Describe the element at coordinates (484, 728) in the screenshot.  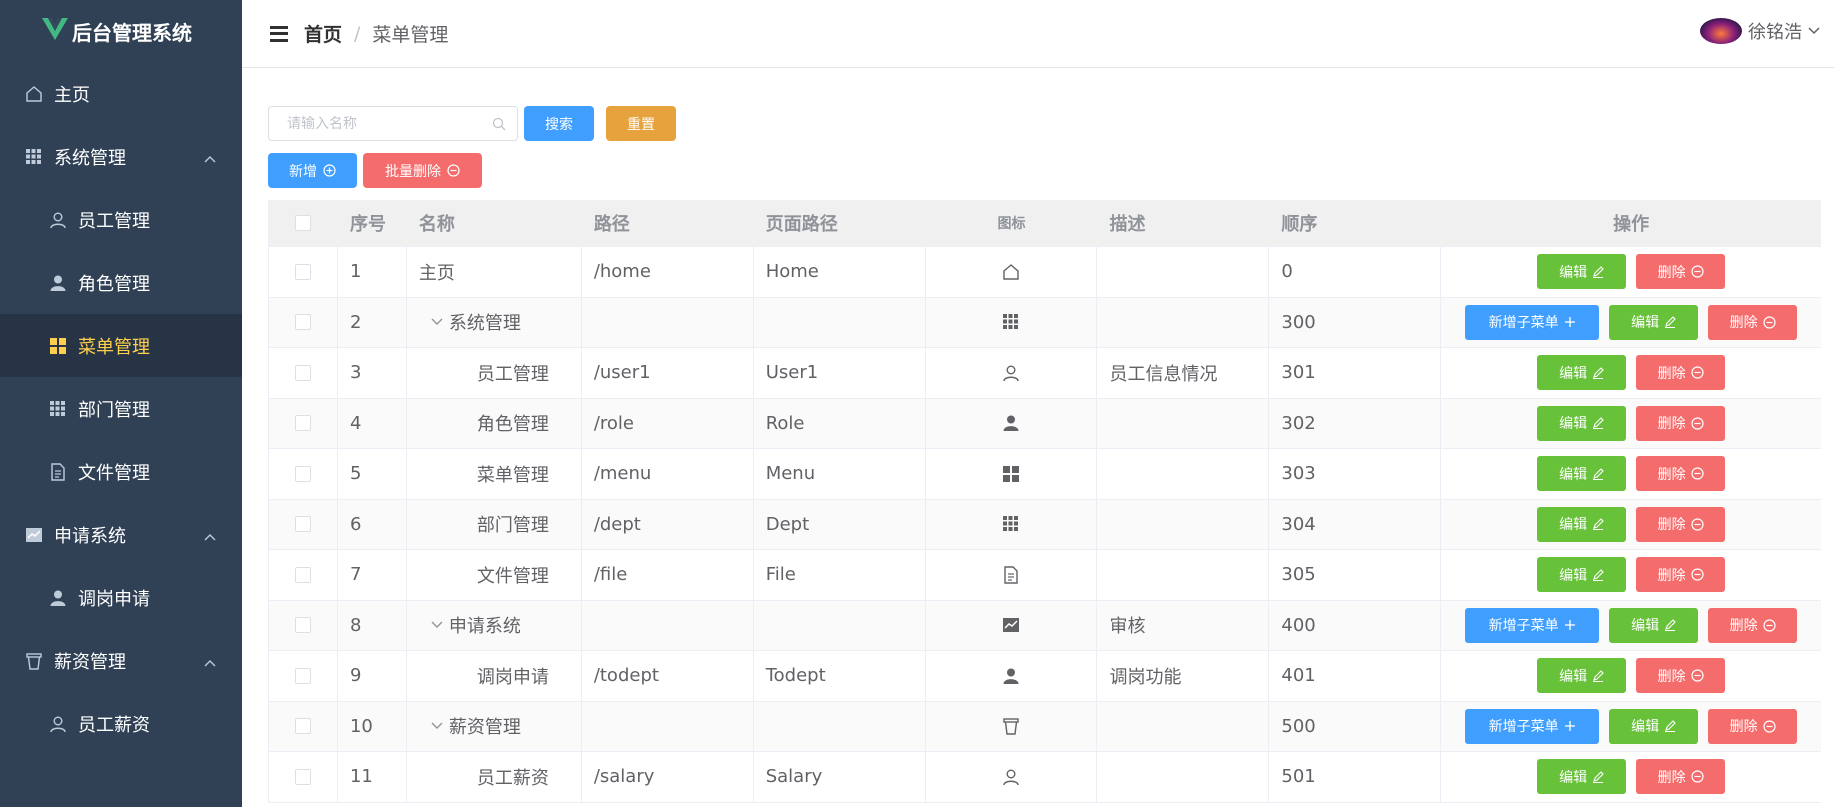
I see `menu-name: 薪资管理` at that location.